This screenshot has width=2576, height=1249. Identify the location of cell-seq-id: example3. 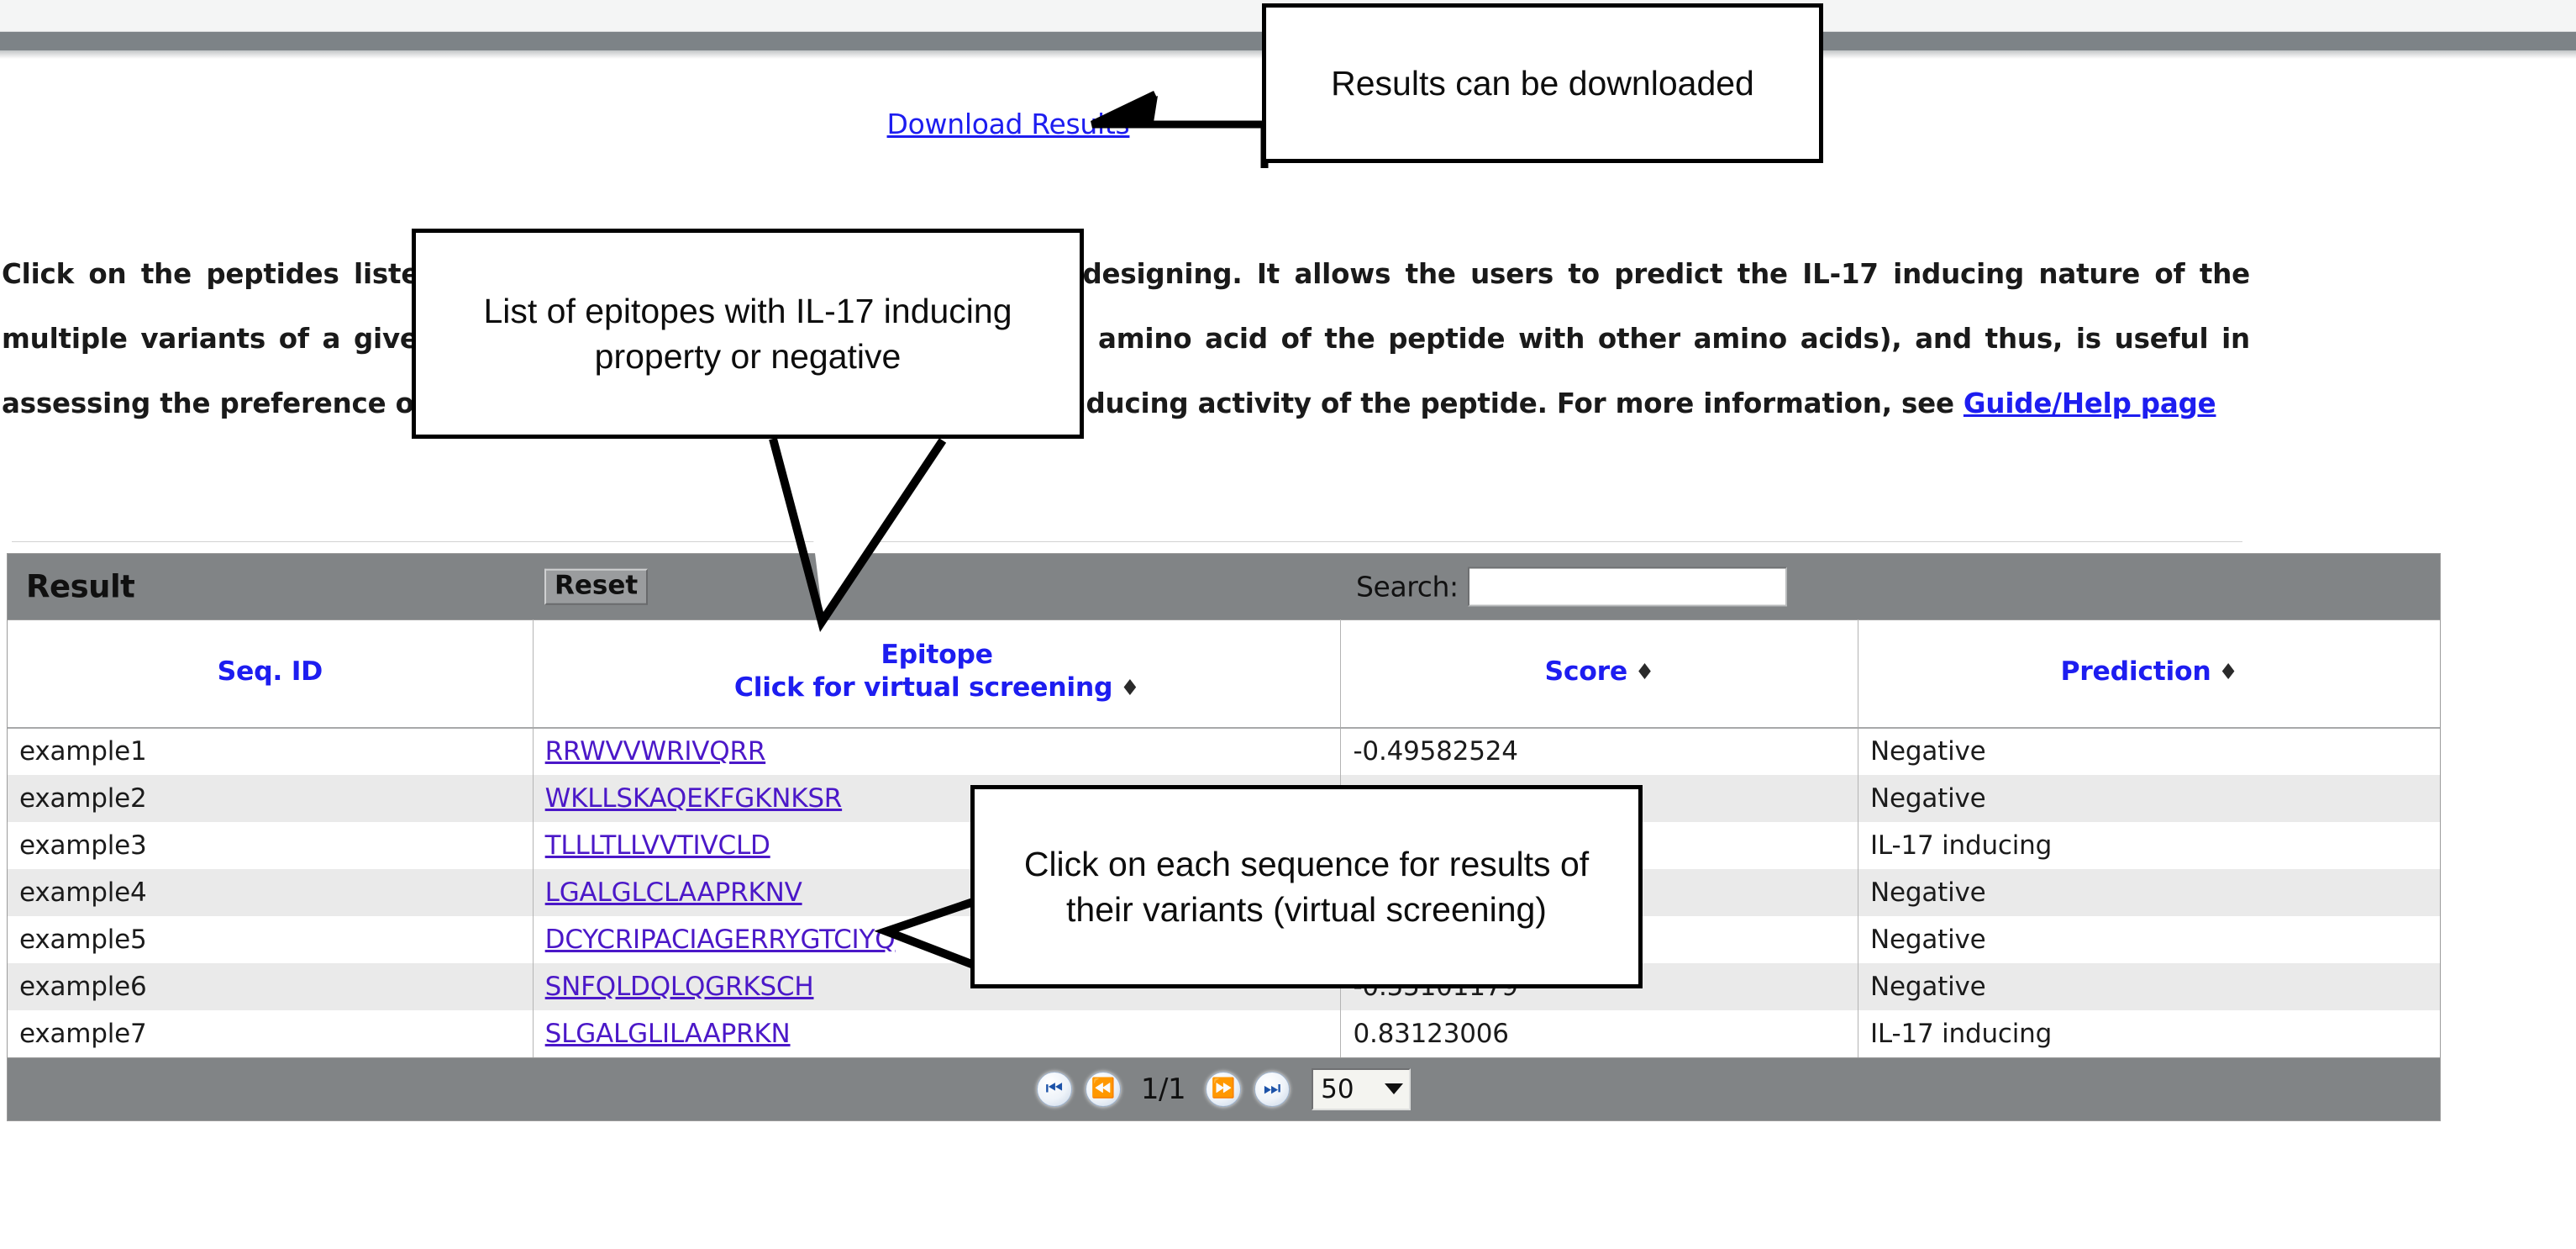
(271, 845).